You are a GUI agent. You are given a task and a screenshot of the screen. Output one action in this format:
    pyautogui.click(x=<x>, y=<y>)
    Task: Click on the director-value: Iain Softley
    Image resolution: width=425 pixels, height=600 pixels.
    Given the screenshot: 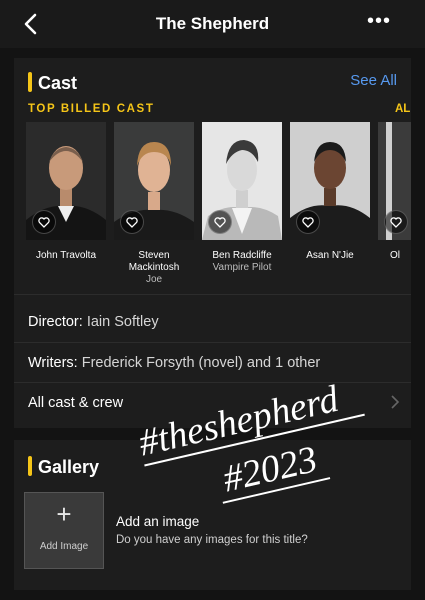 What is the action you would take?
    pyautogui.click(x=123, y=322)
    